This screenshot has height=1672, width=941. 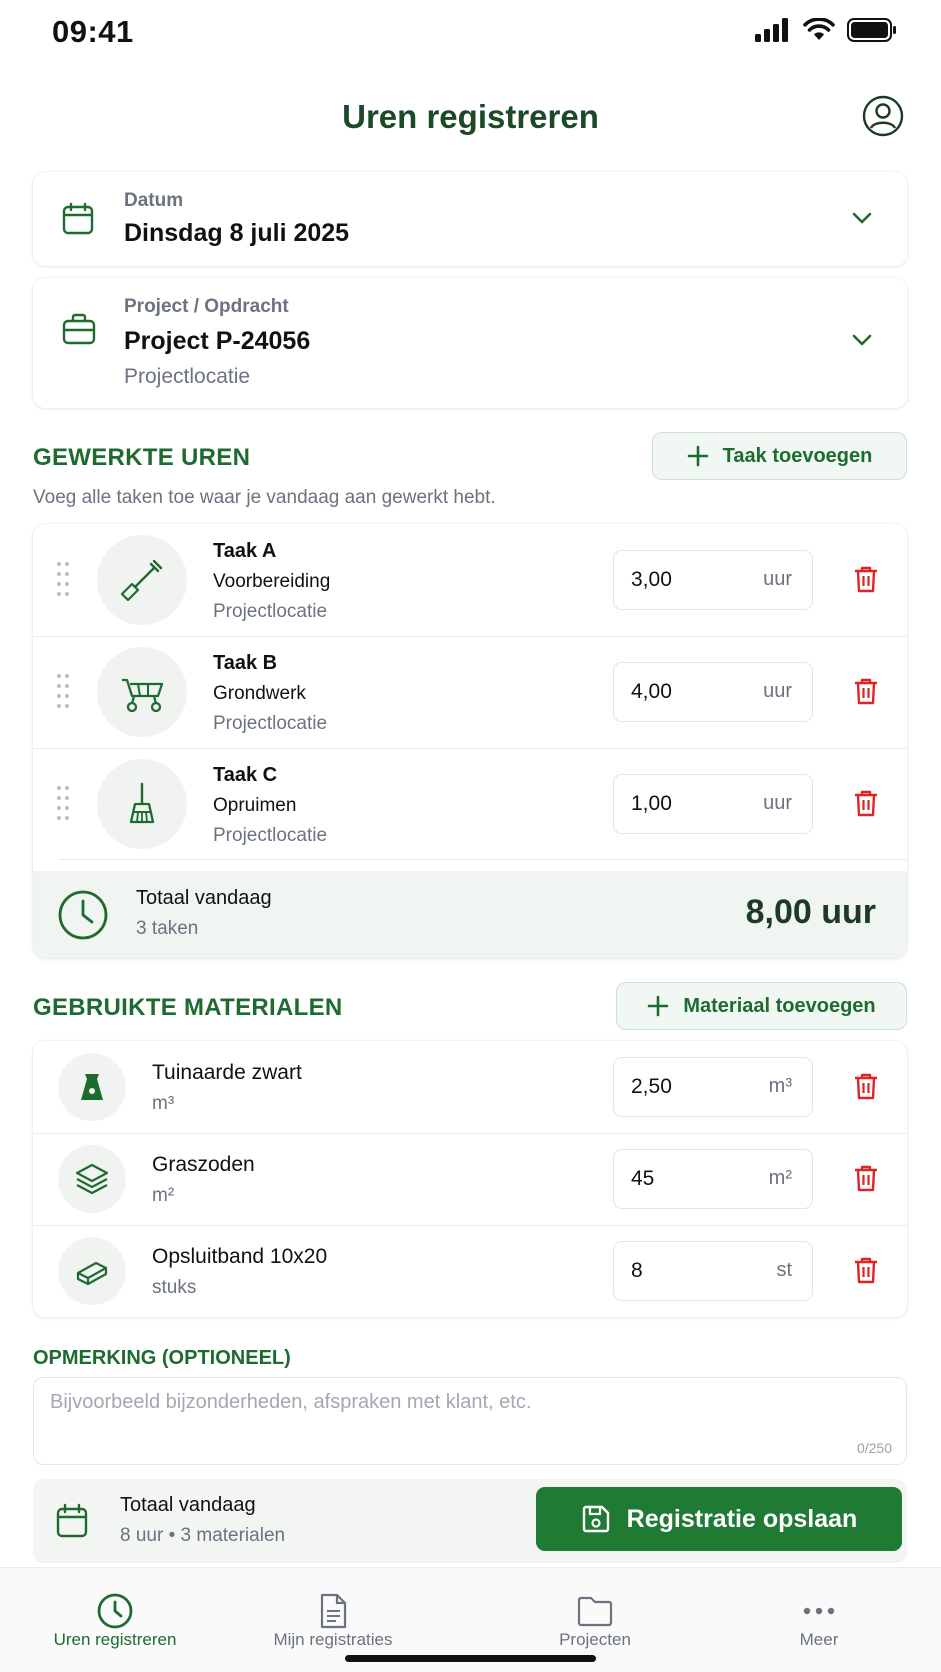 What do you see at coordinates (470, 914) in the screenshot?
I see `hours-total: Totaal vandaag 3 taken 8,00 uur` at bounding box center [470, 914].